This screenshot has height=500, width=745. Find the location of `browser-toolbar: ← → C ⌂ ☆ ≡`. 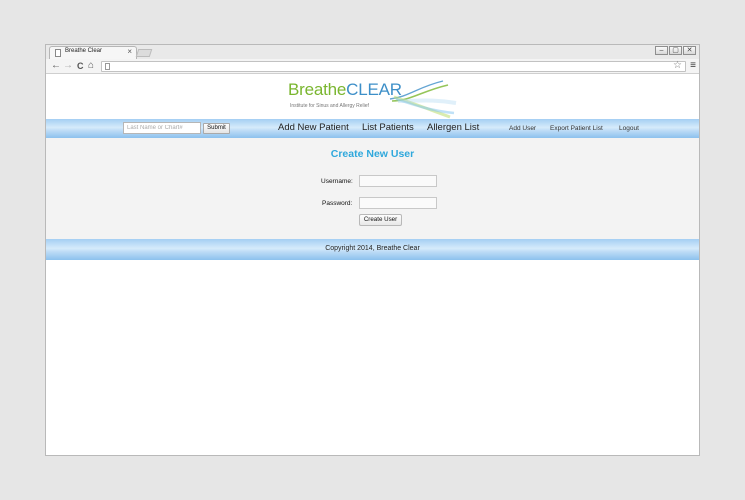

browser-toolbar: ← → C ⌂ ☆ ≡ is located at coordinates (372, 66).